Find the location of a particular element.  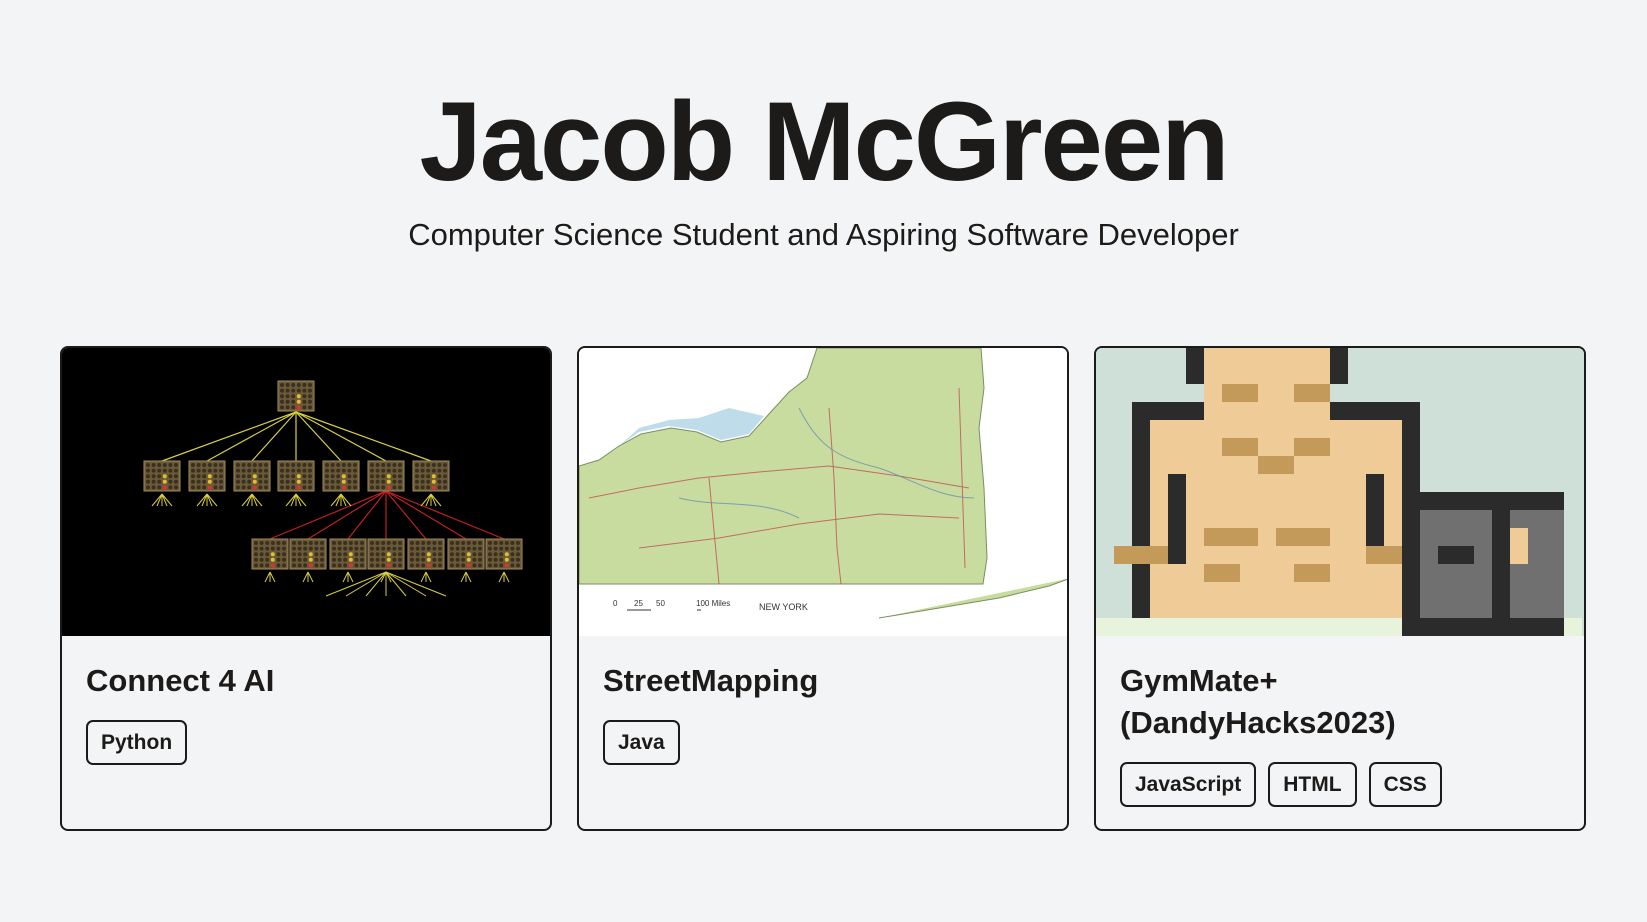

tag-html: HTML is located at coordinates (1312, 784).